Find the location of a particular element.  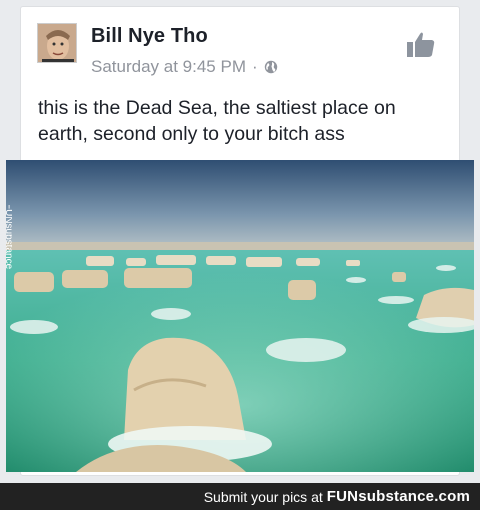

post-meta: Saturday at 9:45 PM · is located at coordinates (184, 67).